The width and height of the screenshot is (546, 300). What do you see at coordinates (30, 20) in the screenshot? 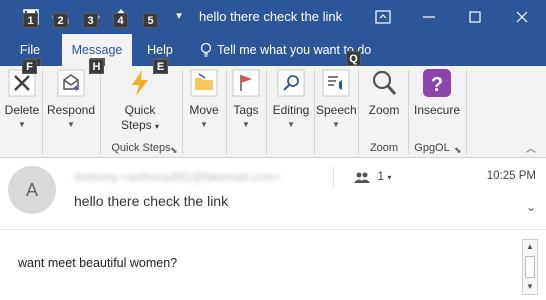
I see `keytip-1: 1` at bounding box center [30, 20].